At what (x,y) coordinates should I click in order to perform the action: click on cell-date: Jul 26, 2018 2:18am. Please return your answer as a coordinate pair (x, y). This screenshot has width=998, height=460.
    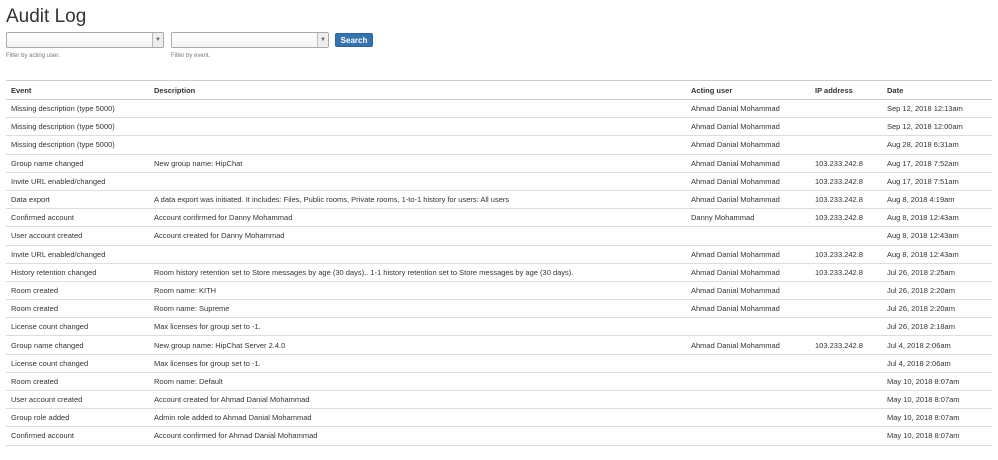
    Looking at the image, I should click on (921, 327).